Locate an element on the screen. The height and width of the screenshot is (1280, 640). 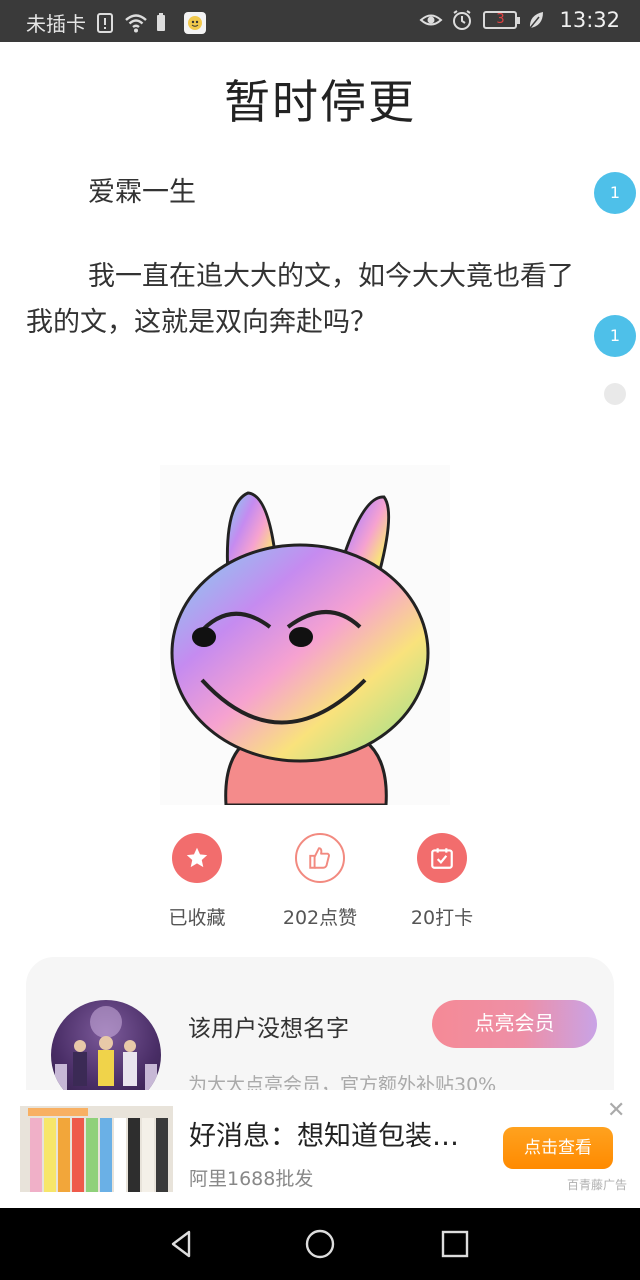
leaf-icon is located at coordinates (538, 20).